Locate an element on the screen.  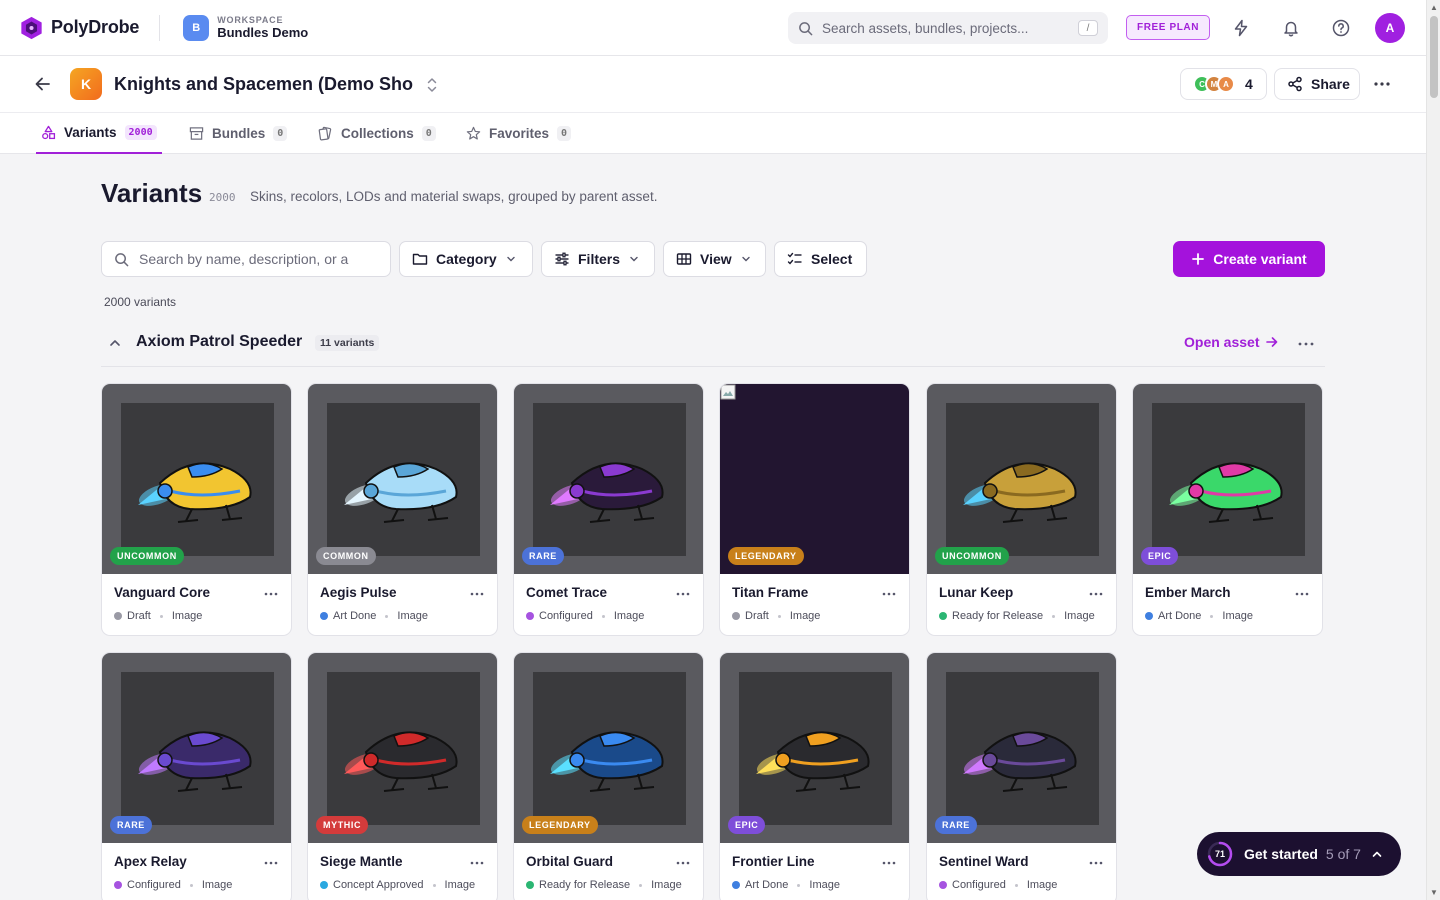
variant-card: RARE Apex Relay Configured Image is located at coordinates (196, 776).